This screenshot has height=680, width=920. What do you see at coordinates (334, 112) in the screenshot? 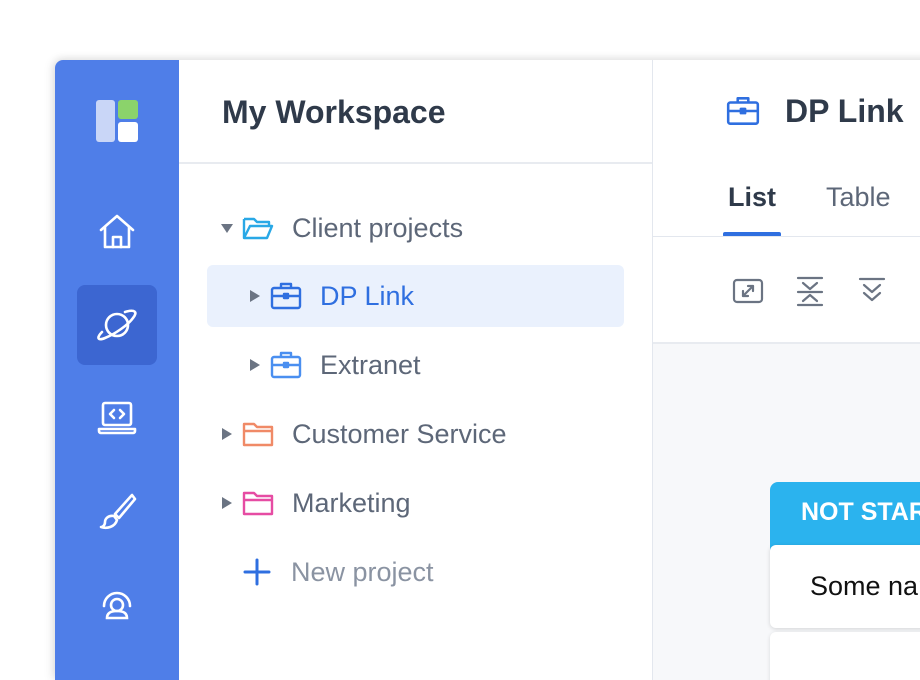
I see `workspace-title: My Workspace` at bounding box center [334, 112].